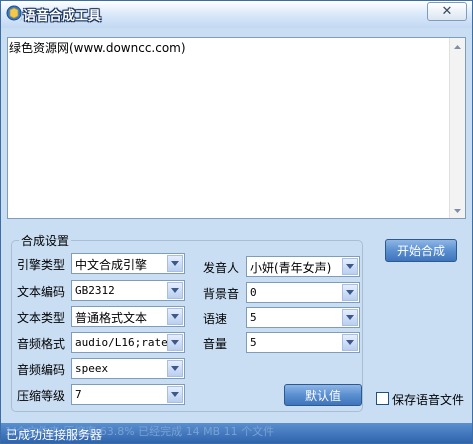  I want to click on speaker-select: 小妍(青年女声), so click(303, 266).